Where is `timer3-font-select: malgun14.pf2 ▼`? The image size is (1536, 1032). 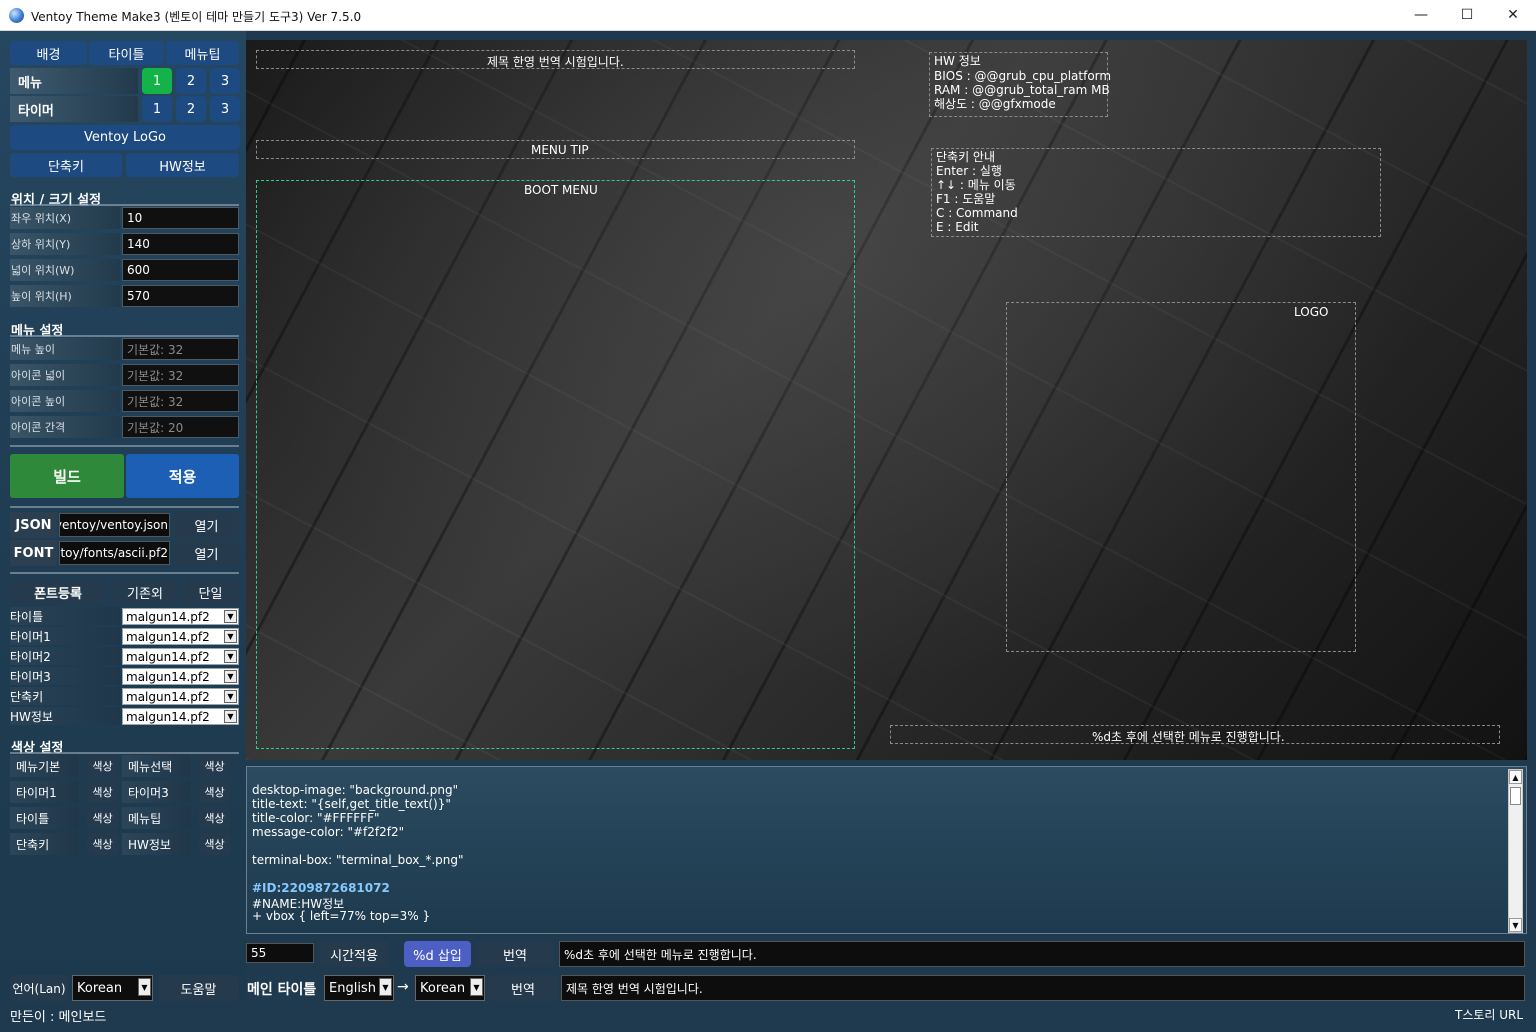 timer3-font-select: malgun14.pf2 ▼ is located at coordinates (180, 676).